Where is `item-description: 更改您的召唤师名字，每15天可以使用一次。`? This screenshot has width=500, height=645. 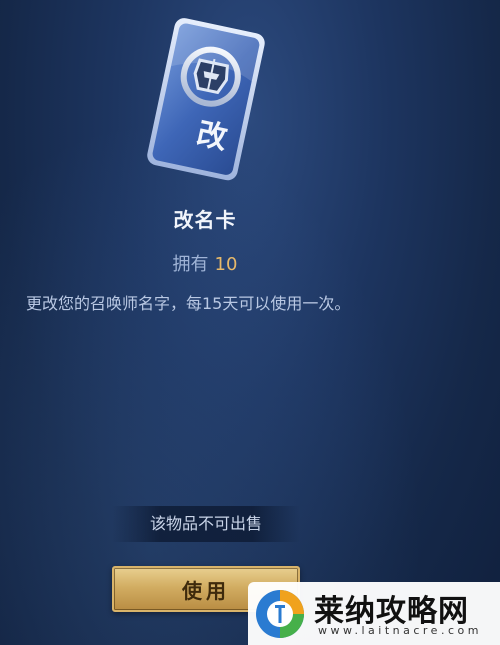
item-description: 更改您的召唤师名字，每15天可以使用一次。 is located at coordinates (188, 303).